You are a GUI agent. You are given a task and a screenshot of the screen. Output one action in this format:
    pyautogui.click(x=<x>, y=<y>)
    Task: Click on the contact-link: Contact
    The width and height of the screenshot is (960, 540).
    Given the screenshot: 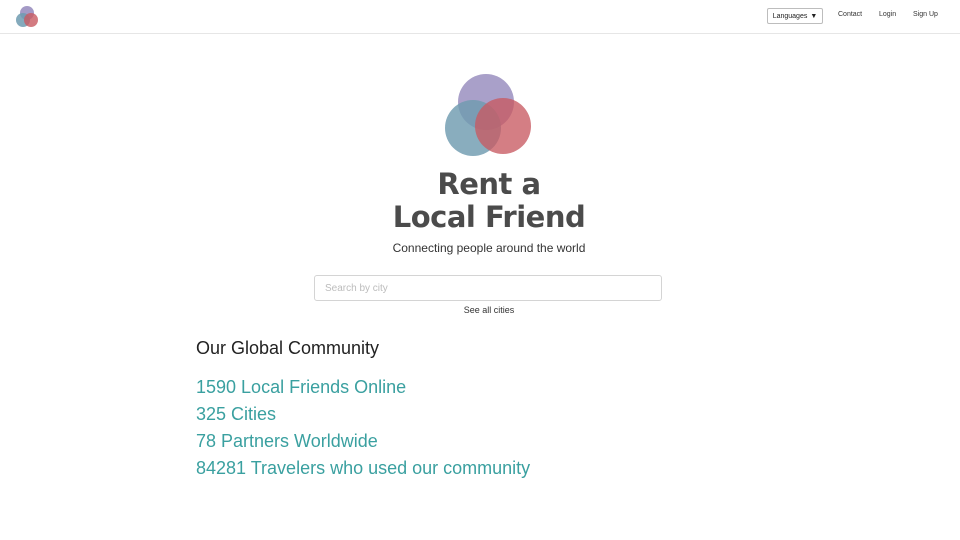 What is the action you would take?
    pyautogui.click(x=850, y=14)
    